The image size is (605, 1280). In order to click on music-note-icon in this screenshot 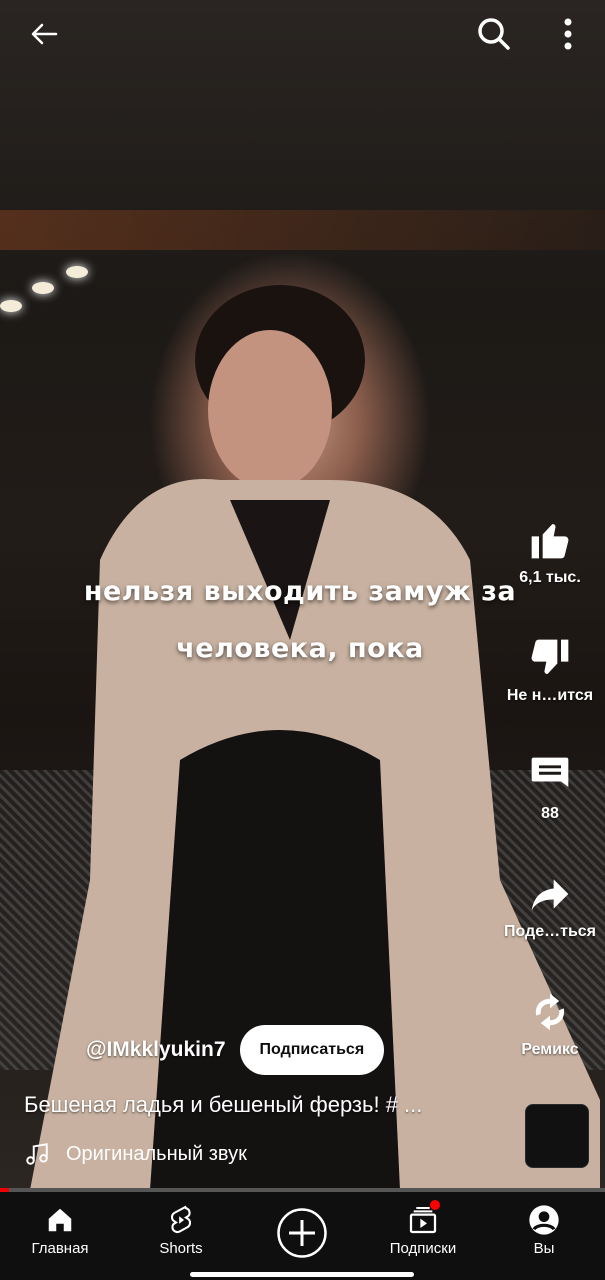, I will do `click(39, 1154)`.